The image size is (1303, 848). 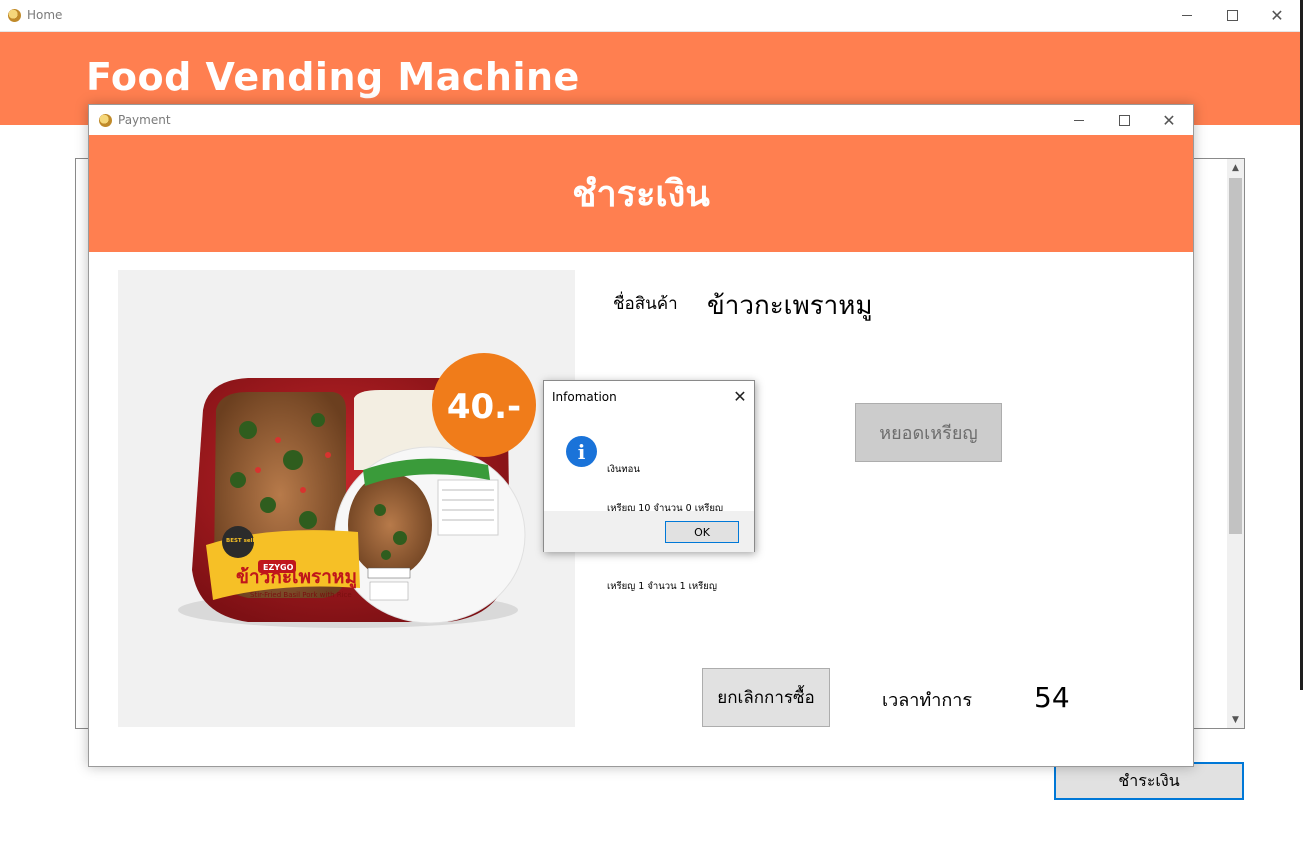 I want to click on package-title: ข้าวกะเพราหมู, so click(x=296, y=577).